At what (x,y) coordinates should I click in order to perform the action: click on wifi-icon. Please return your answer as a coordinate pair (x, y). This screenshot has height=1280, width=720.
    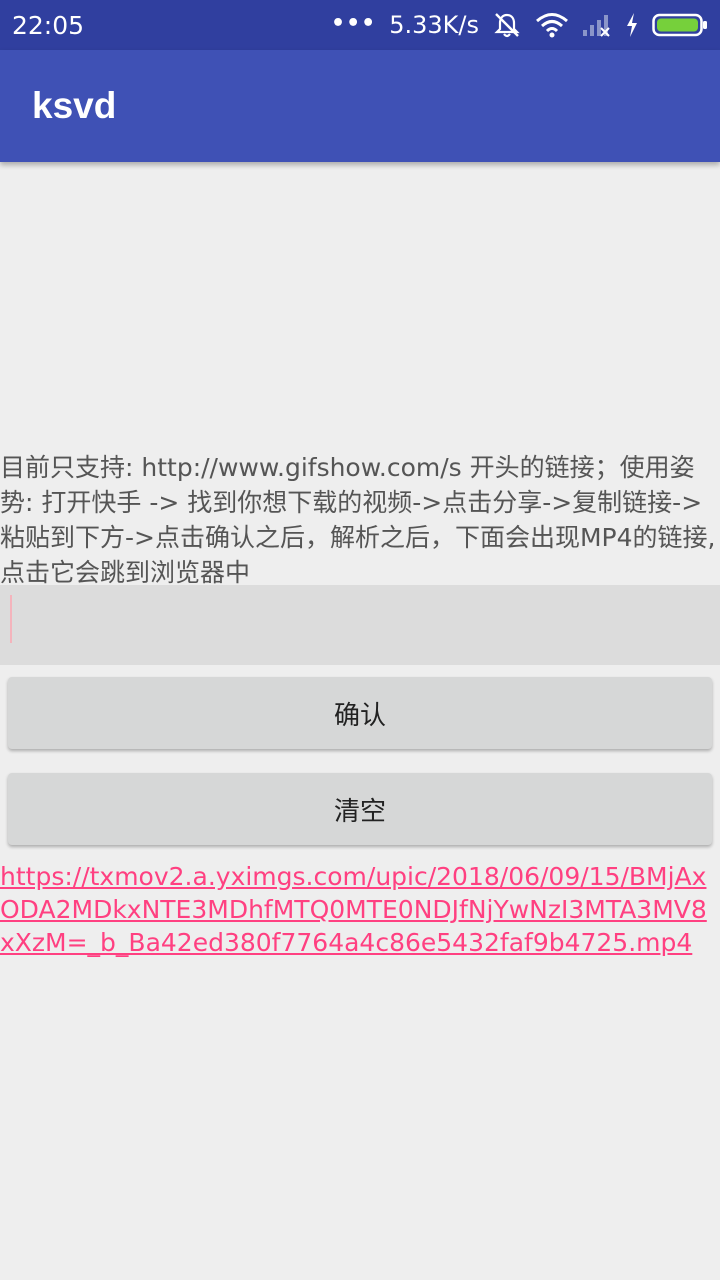
    Looking at the image, I should click on (552, 25).